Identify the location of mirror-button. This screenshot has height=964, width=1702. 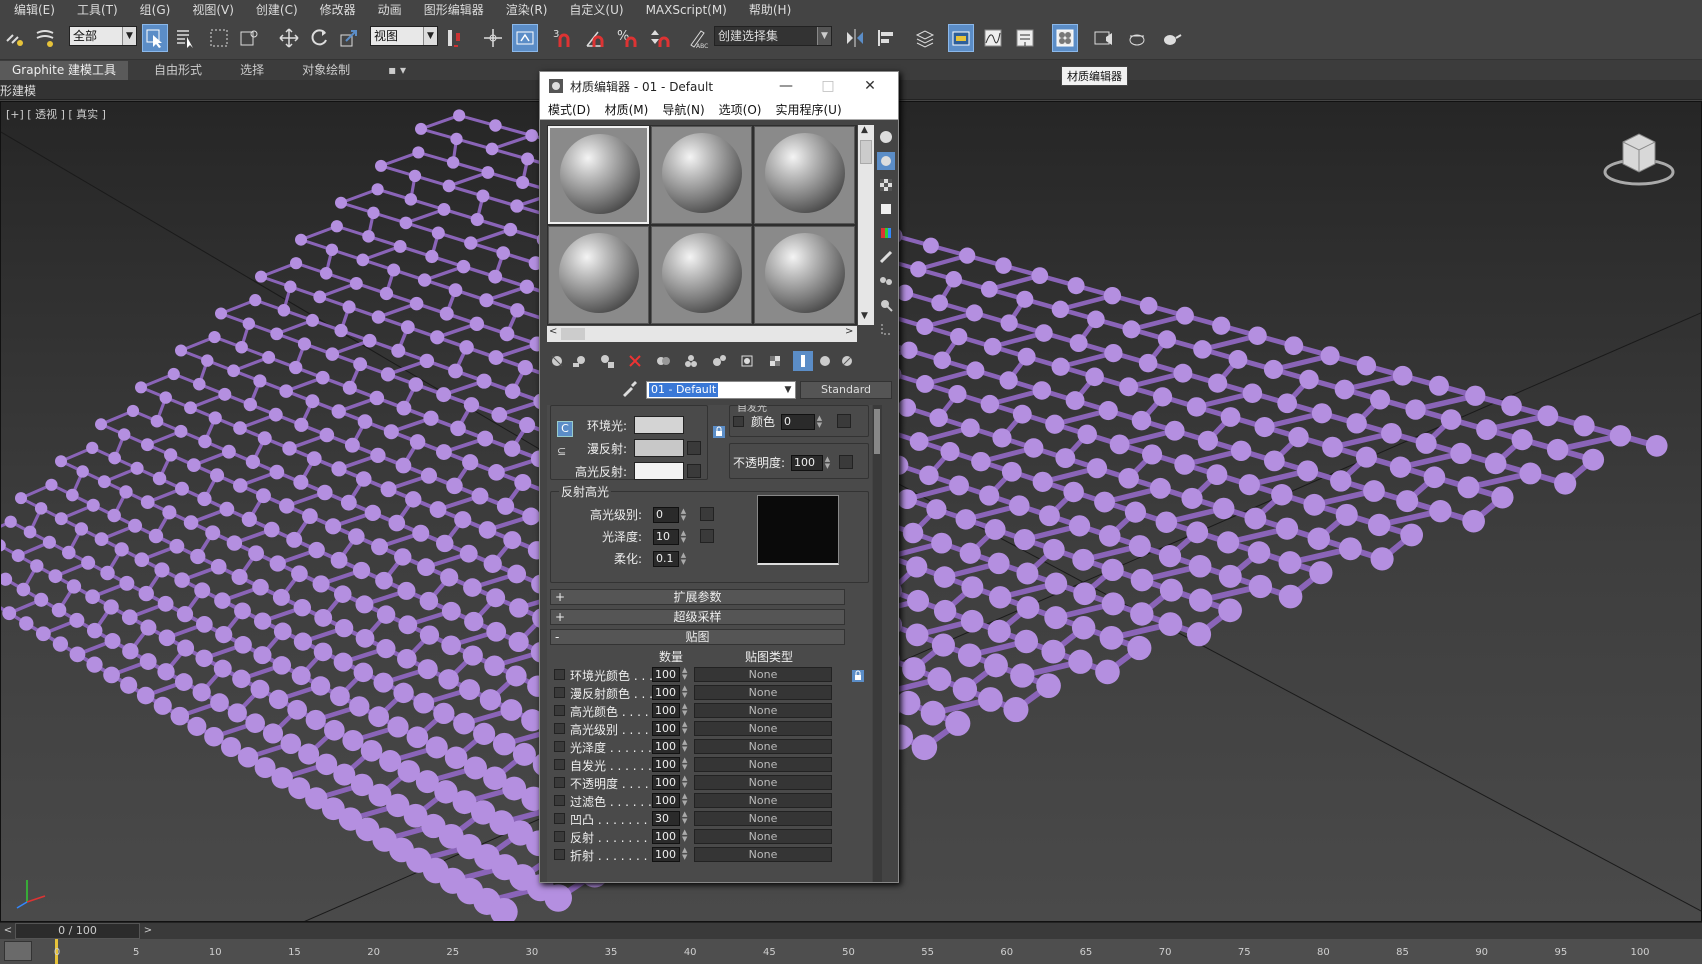
(855, 38).